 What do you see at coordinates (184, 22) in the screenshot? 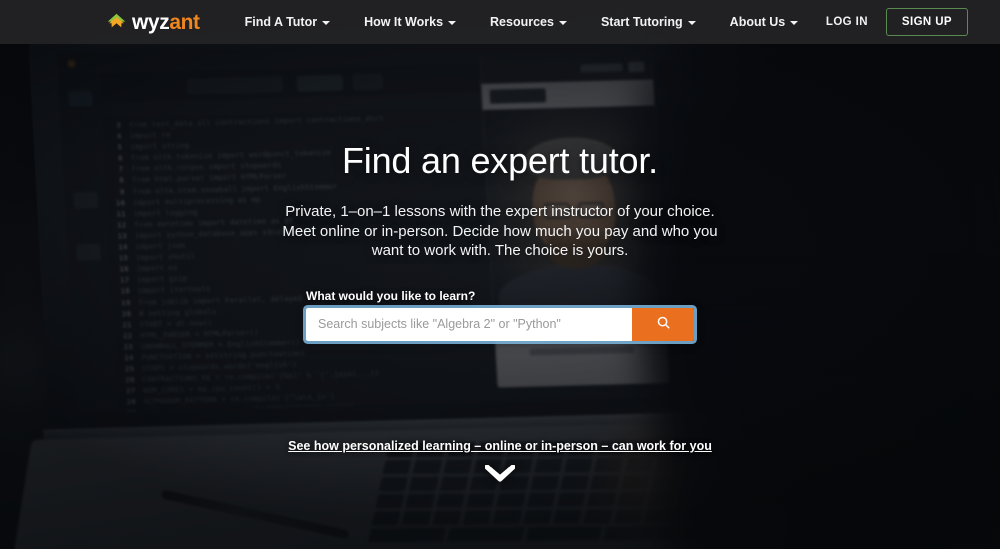
I see `logo-text-orange: ant` at bounding box center [184, 22].